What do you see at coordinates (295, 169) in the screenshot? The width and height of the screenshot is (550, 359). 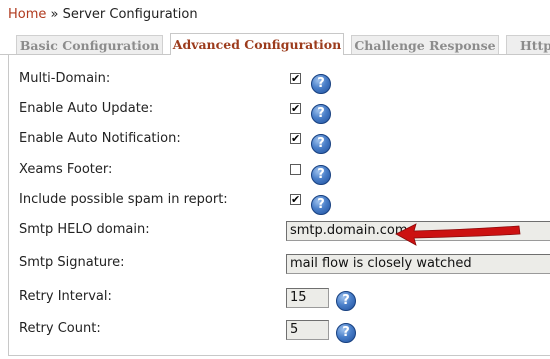 I see `xeams-footer-checkbox` at bounding box center [295, 169].